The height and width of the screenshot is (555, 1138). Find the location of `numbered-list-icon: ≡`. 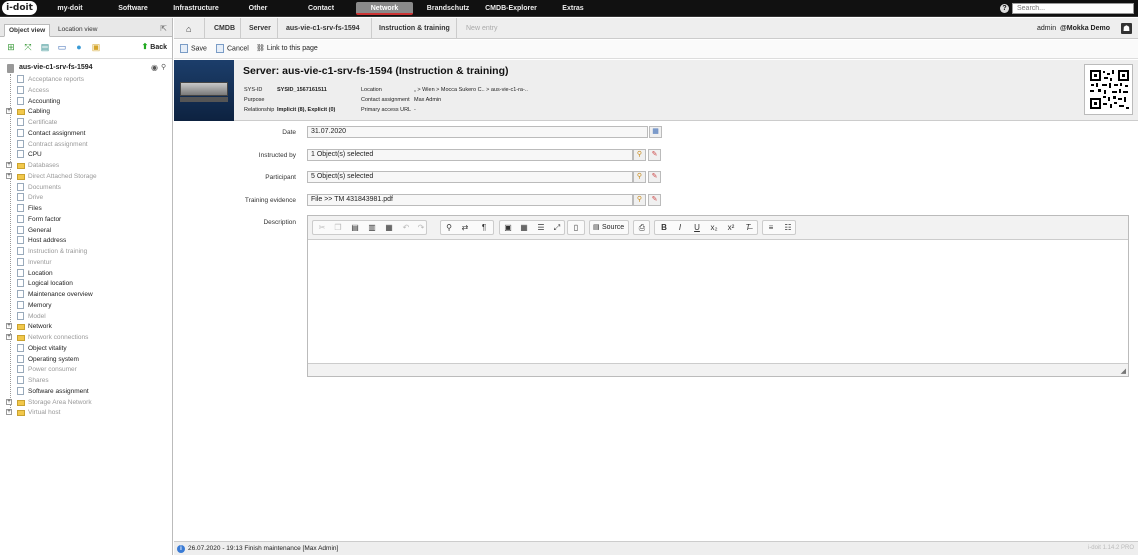

numbered-list-icon: ≡ is located at coordinates (771, 228).